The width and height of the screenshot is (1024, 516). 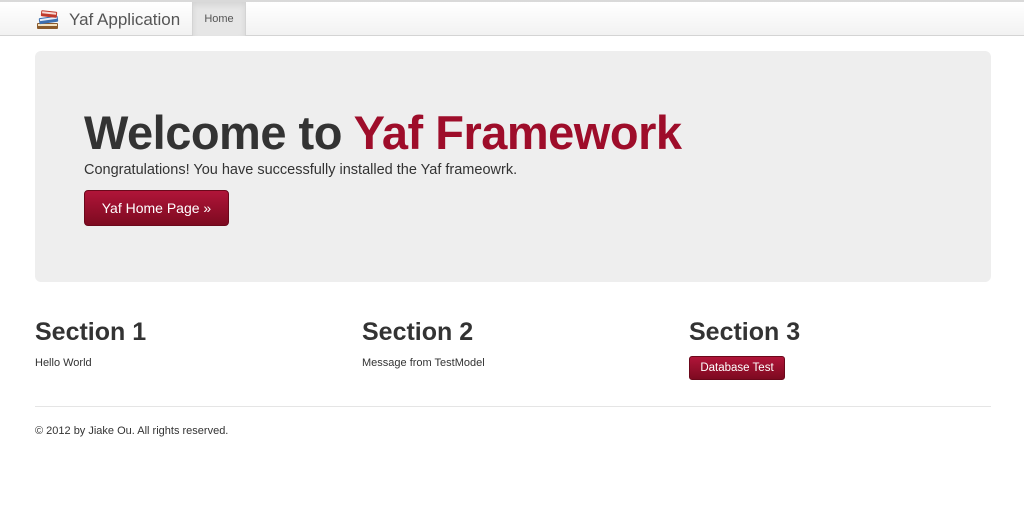 I want to click on footer-divider, so click(x=513, y=406).